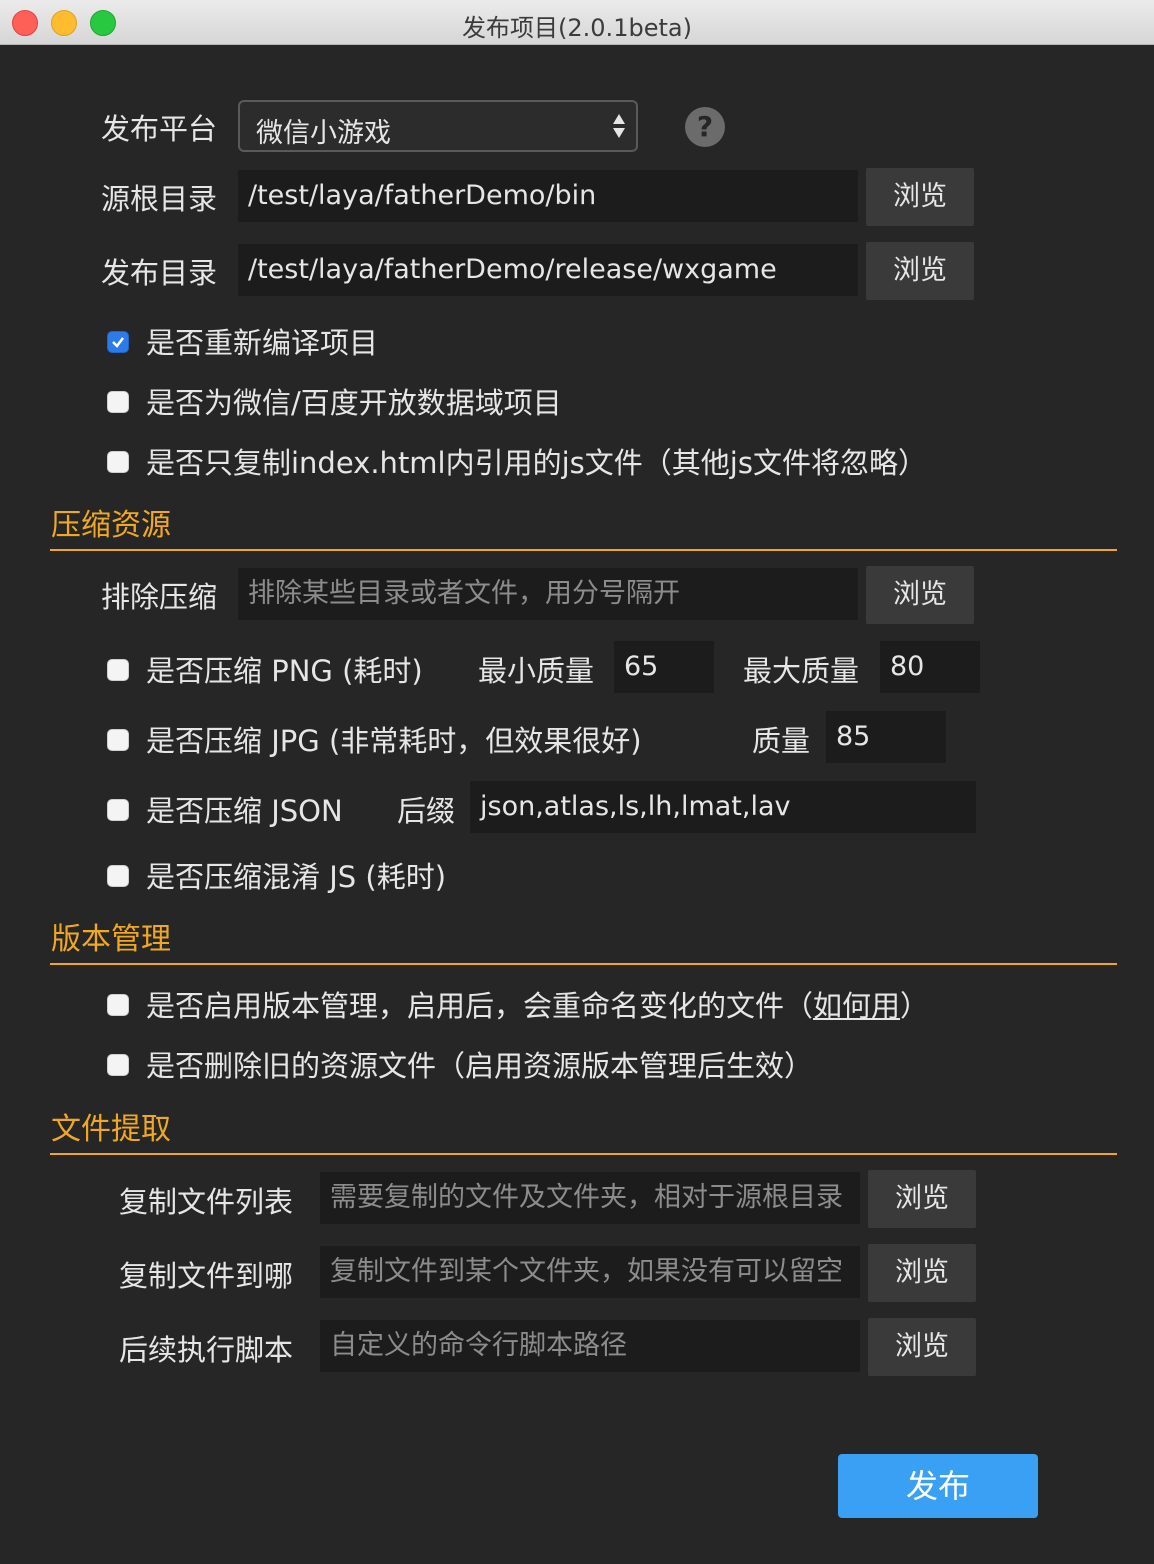  Describe the element at coordinates (206, 1202) in the screenshot. I see `copy-list-label: 复制文件列表` at that location.